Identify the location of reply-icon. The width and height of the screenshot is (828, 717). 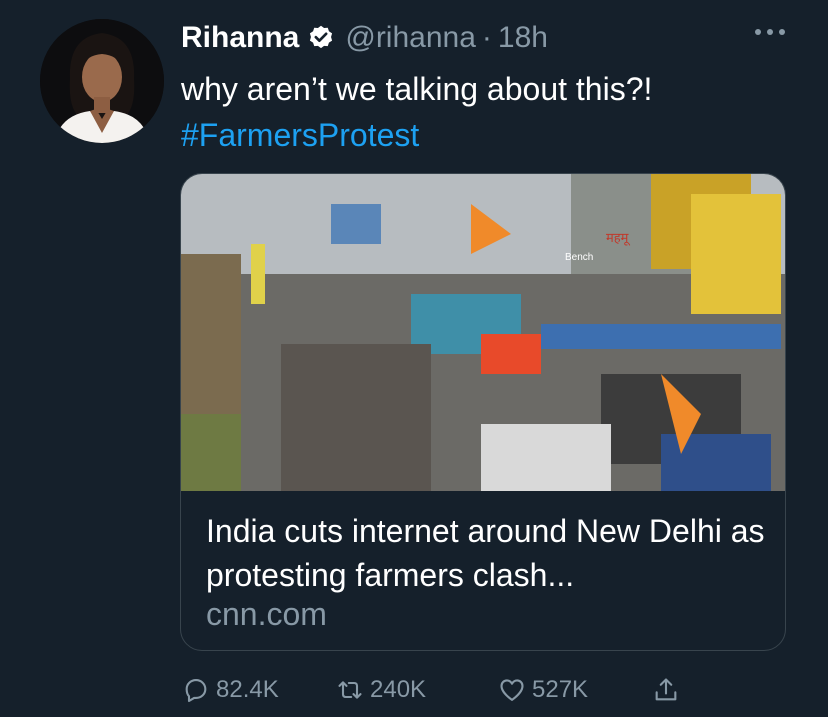
(196, 691).